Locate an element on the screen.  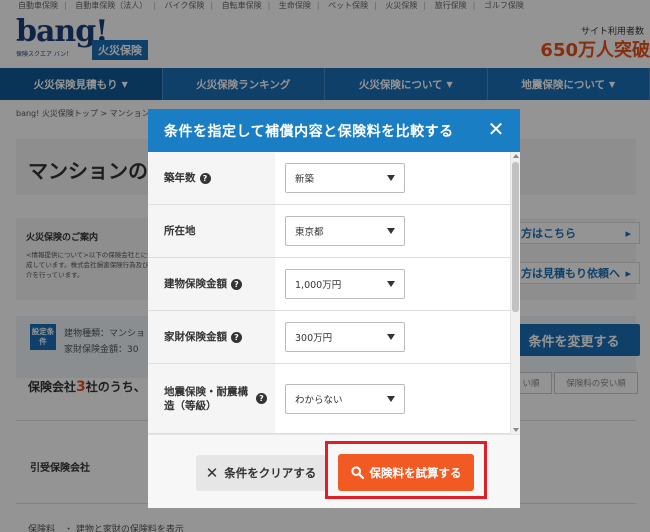
form-row-contents-amount: 家財保険金額? 300万円 is located at coordinates (329, 337).